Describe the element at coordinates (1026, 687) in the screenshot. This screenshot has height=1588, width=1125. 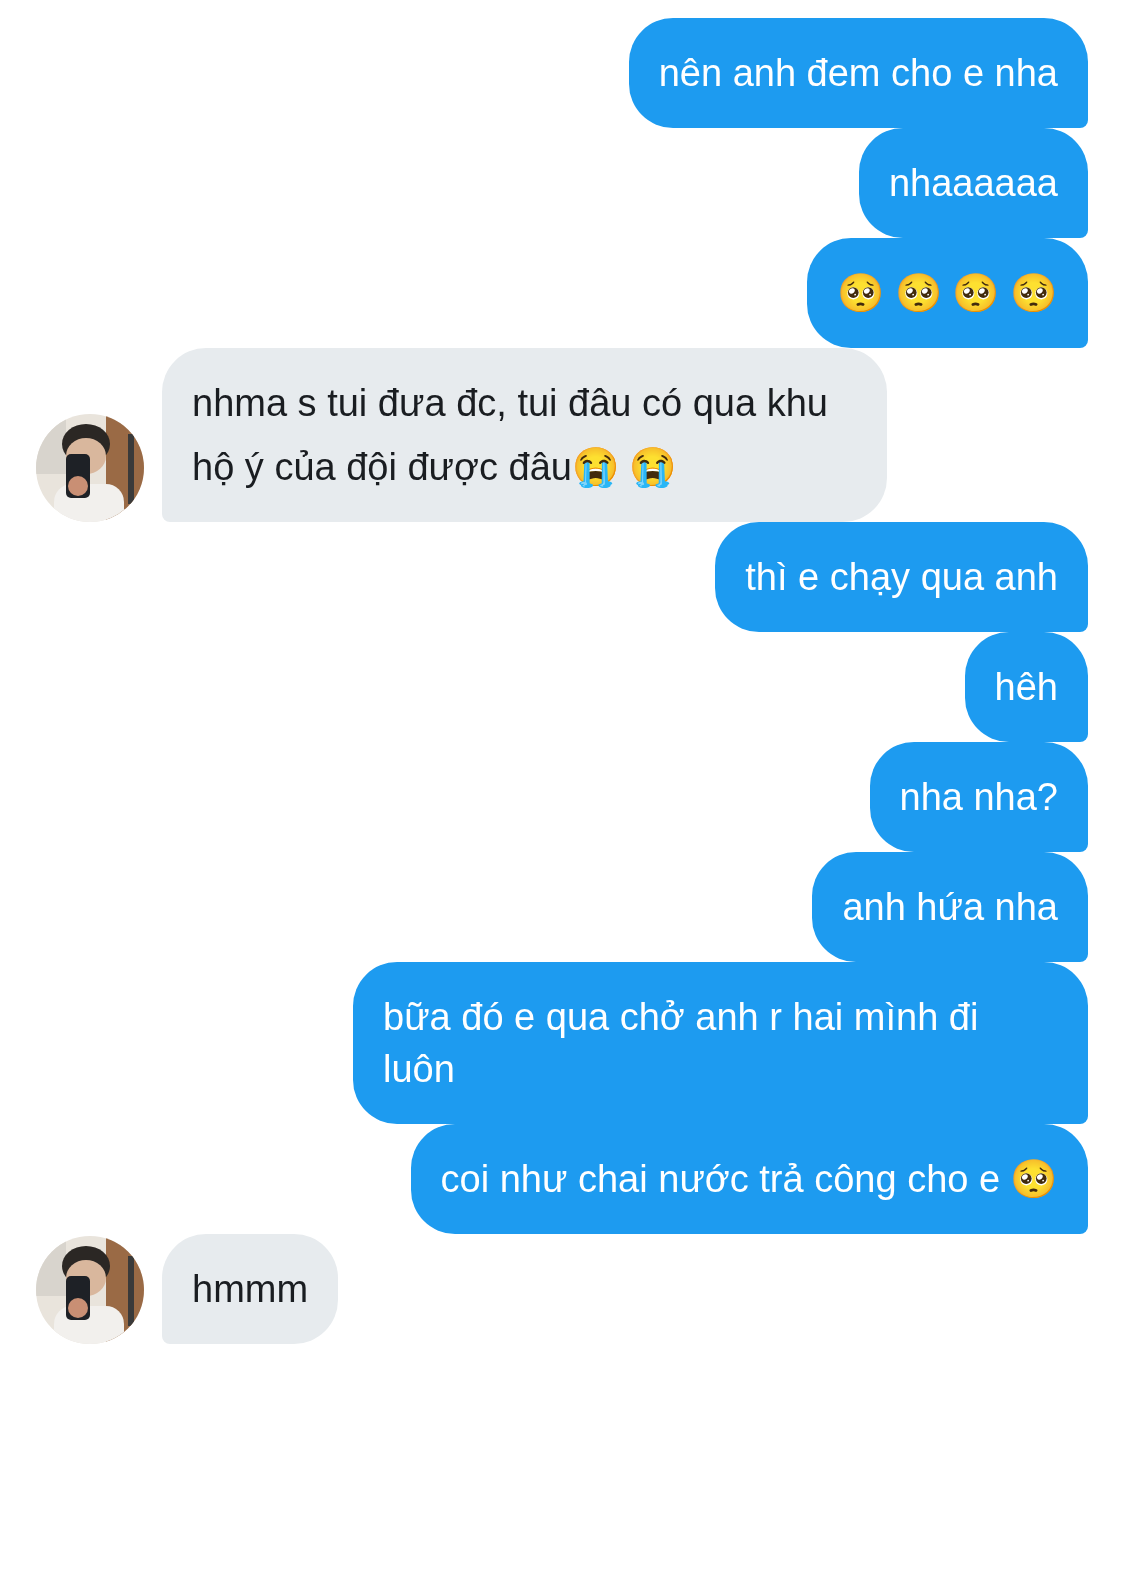
I see `message-bubble: hêh` at that location.